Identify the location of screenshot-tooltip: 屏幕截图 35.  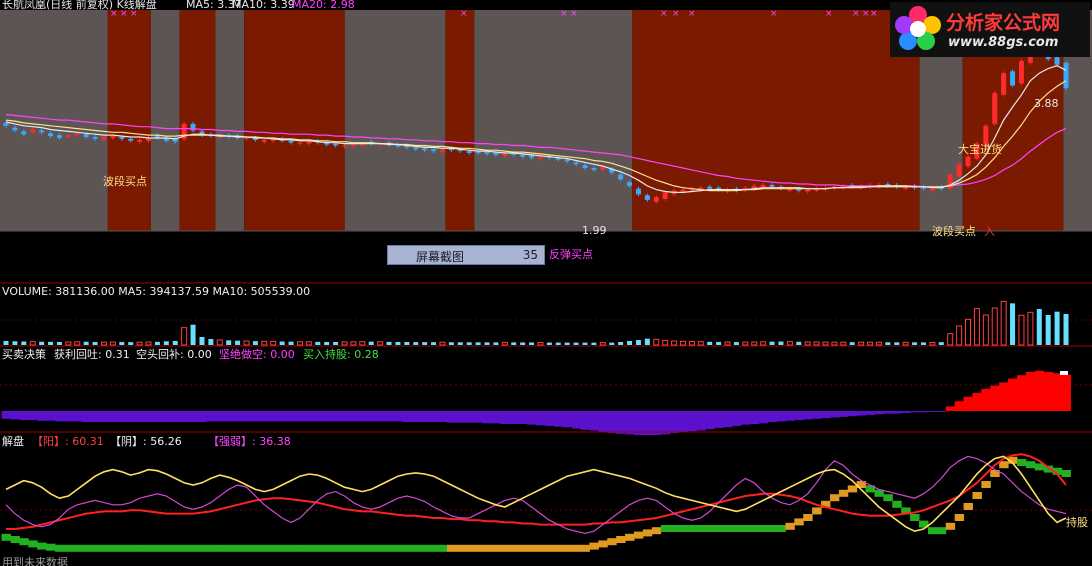
(466, 255).